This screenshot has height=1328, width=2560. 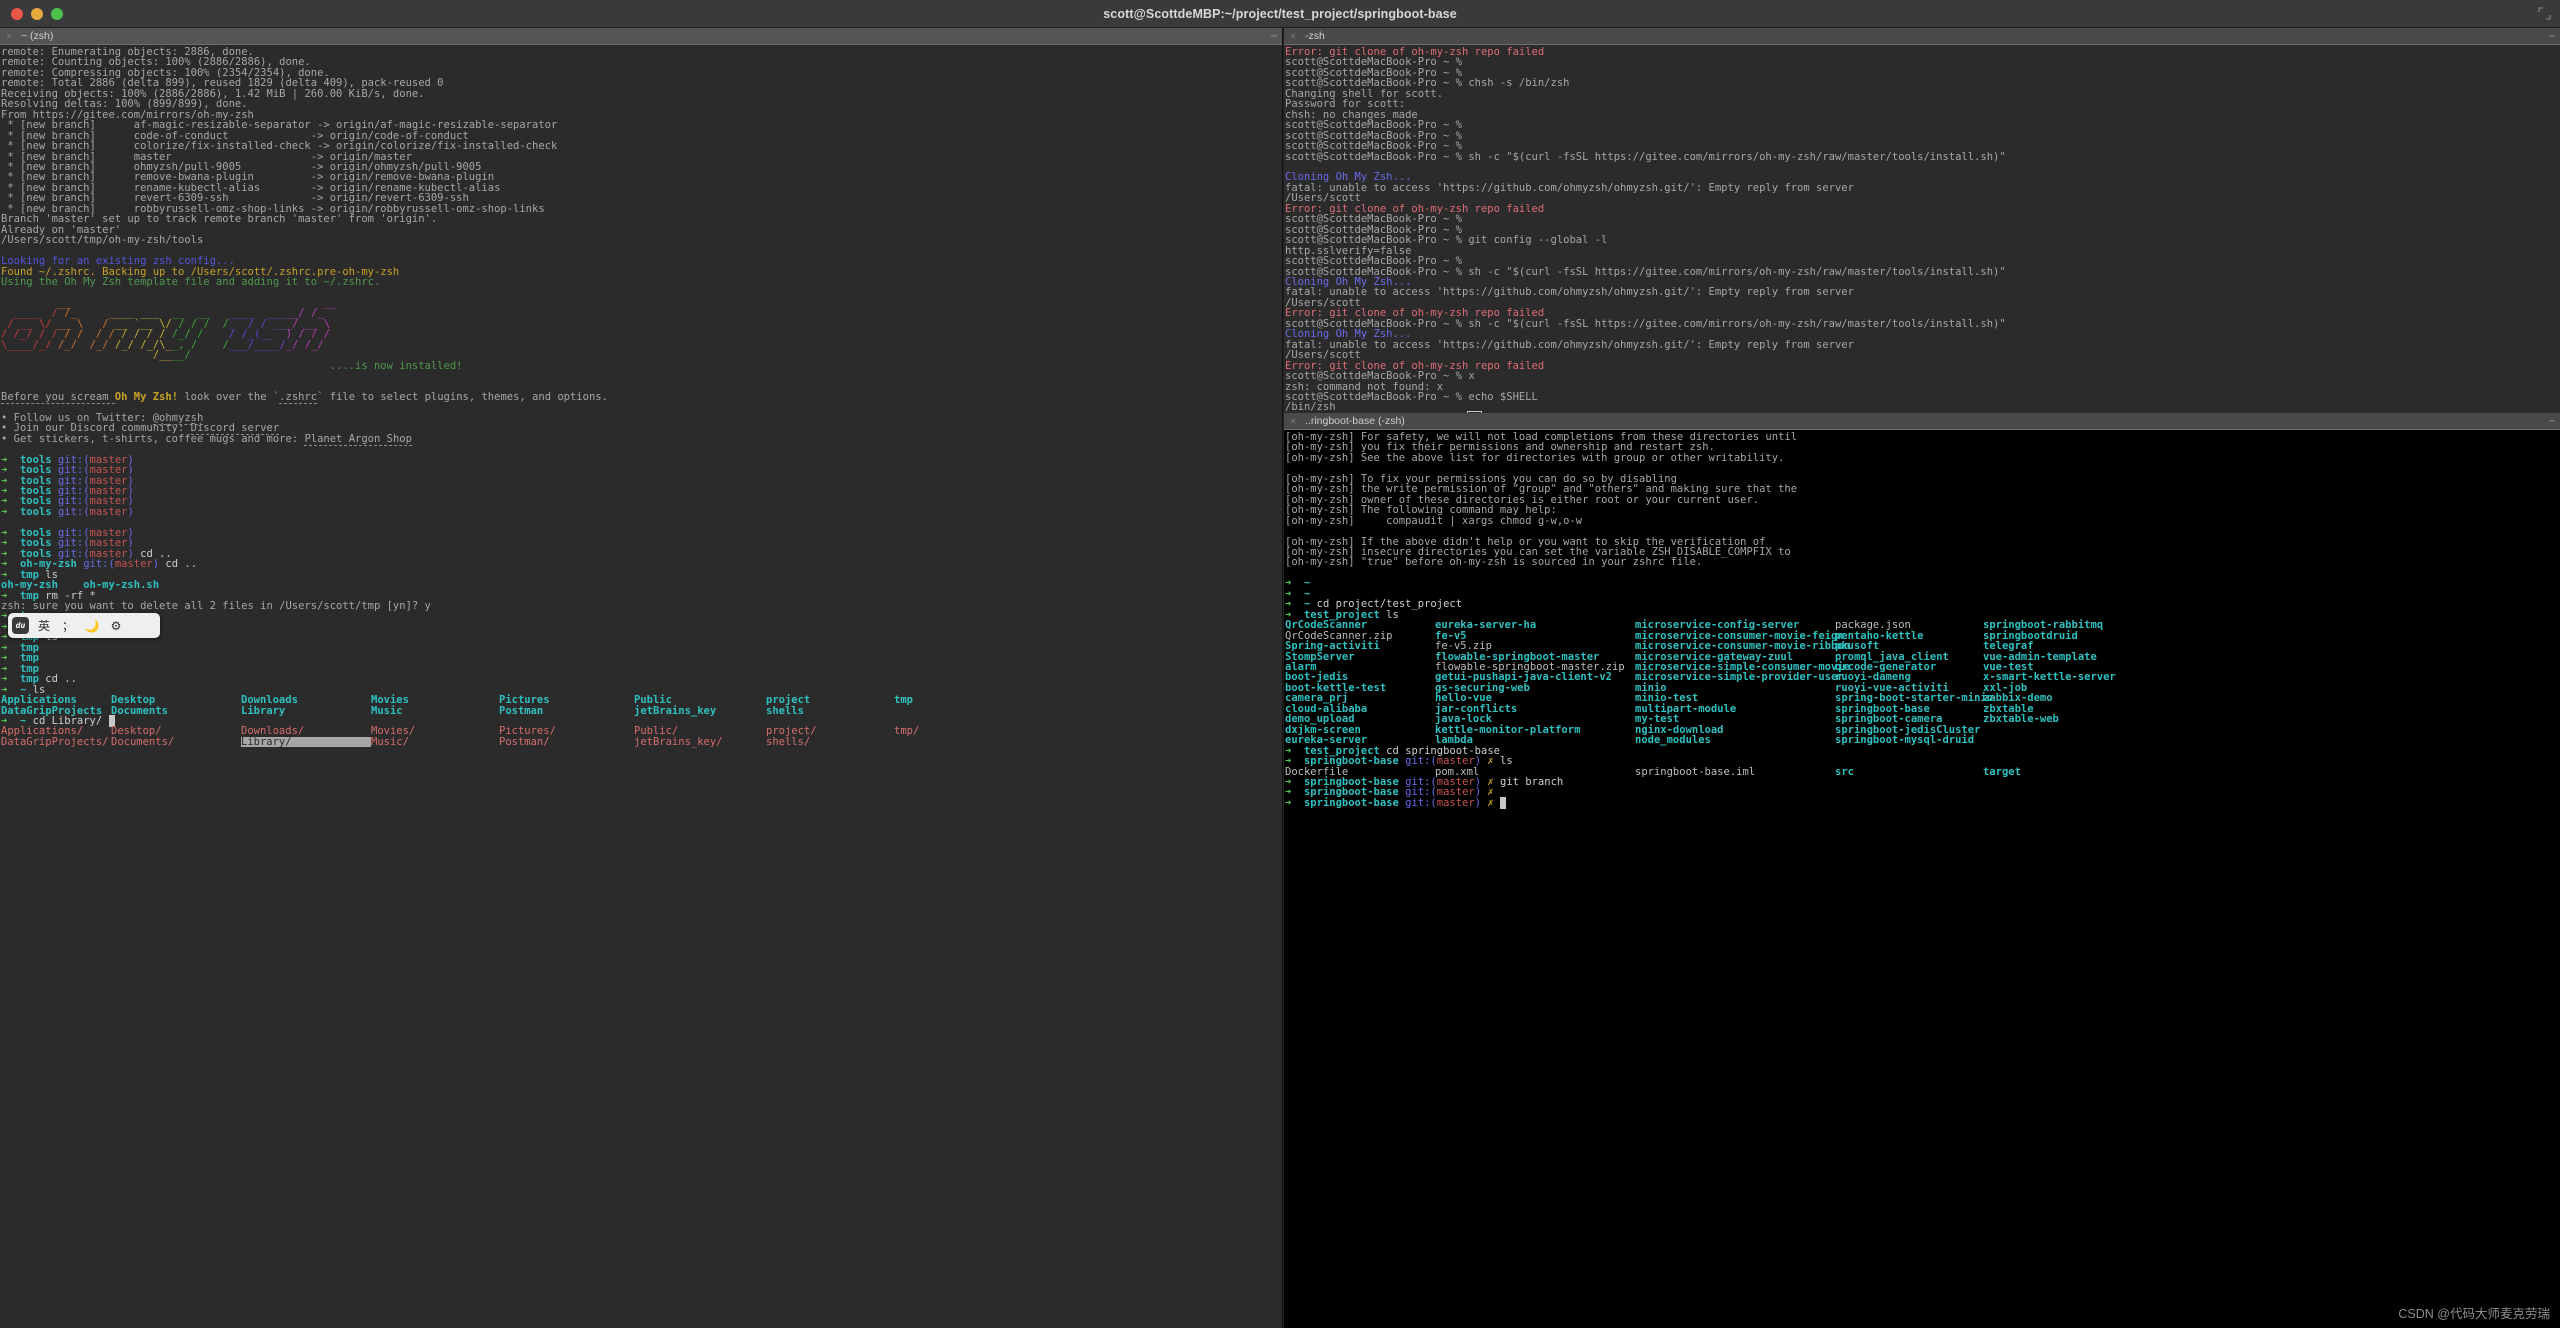 What do you see at coordinates (435, 741) in the screenshot?
I see `completion-item: Music/` at bounding box center [435, 741].